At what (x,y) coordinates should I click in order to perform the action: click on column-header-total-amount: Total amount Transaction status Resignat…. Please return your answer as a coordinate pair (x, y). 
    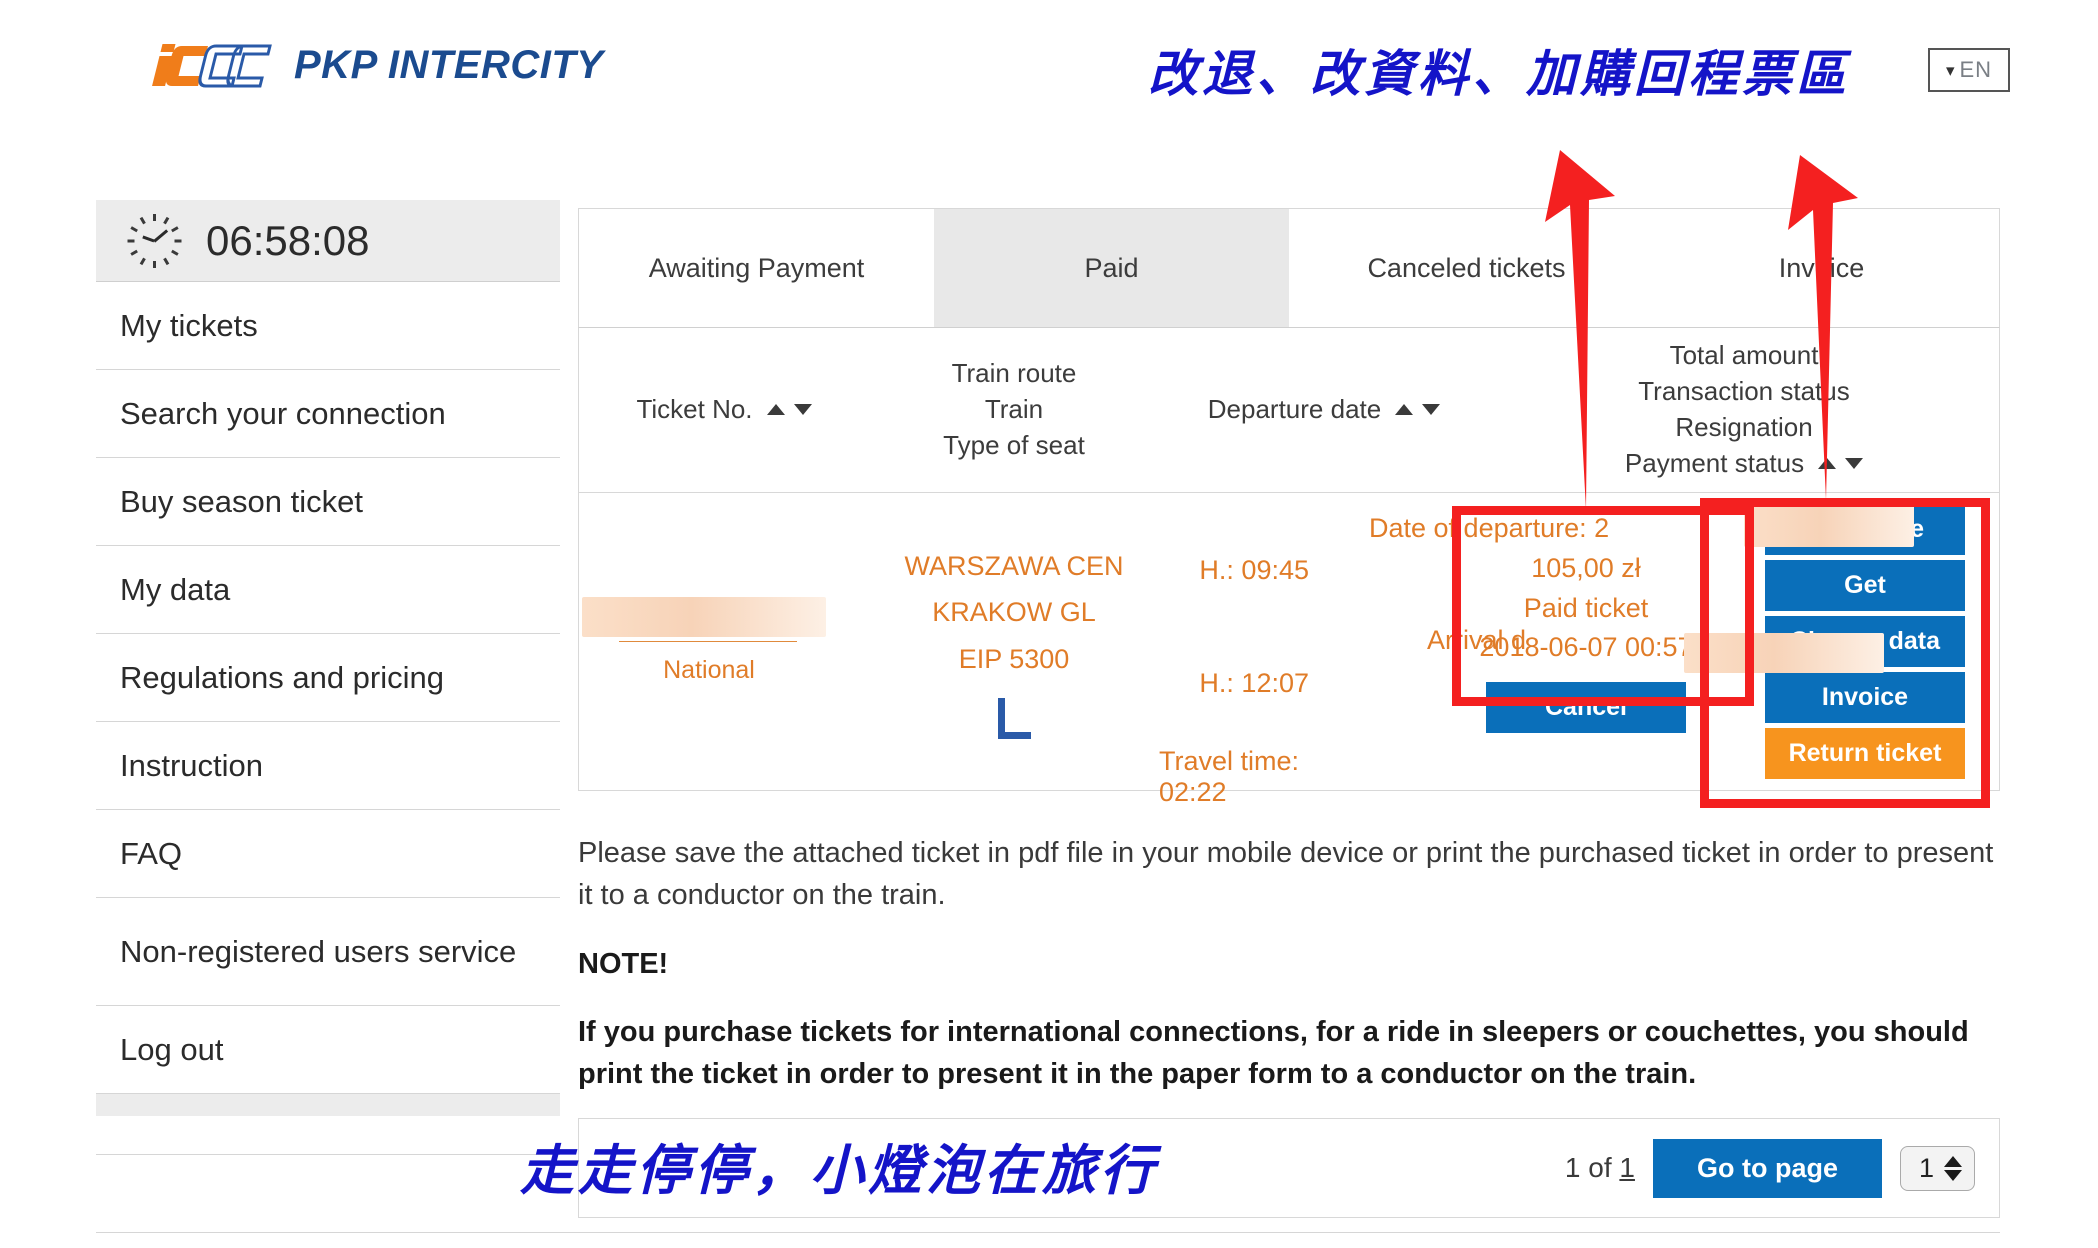
    Looking at the image, I should click on (1744, 410).